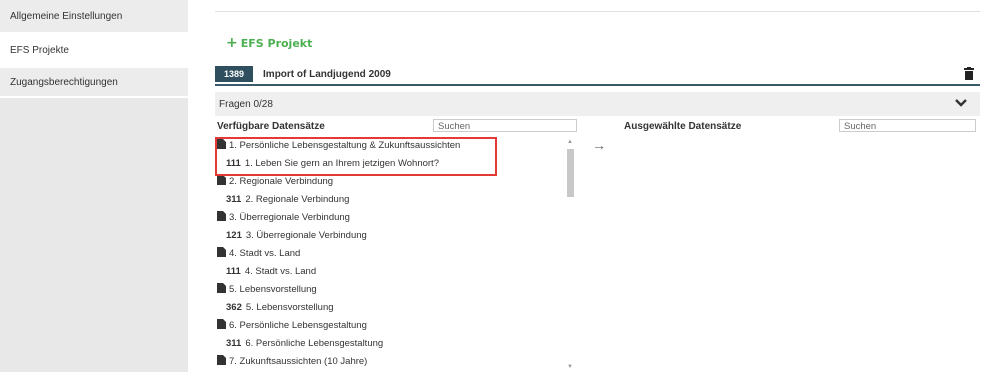 Image resolution: width=992 pixels, height=372 pixels. Describe the element at coordinates (396, 290) in the screenshot. I see `category-row: 5. Lebensvorstellung` at that location.